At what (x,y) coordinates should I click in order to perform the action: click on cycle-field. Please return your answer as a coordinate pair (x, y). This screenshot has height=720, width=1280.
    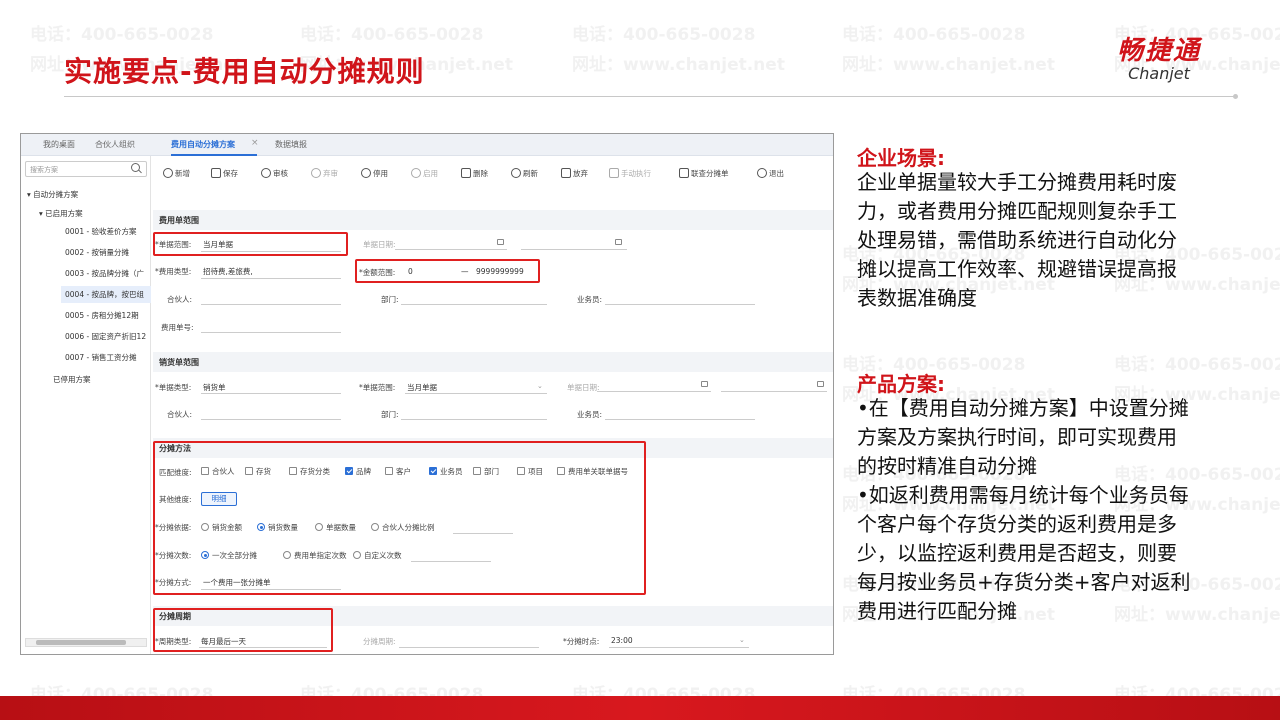
    Looking at the image, I should click on (469, 647).